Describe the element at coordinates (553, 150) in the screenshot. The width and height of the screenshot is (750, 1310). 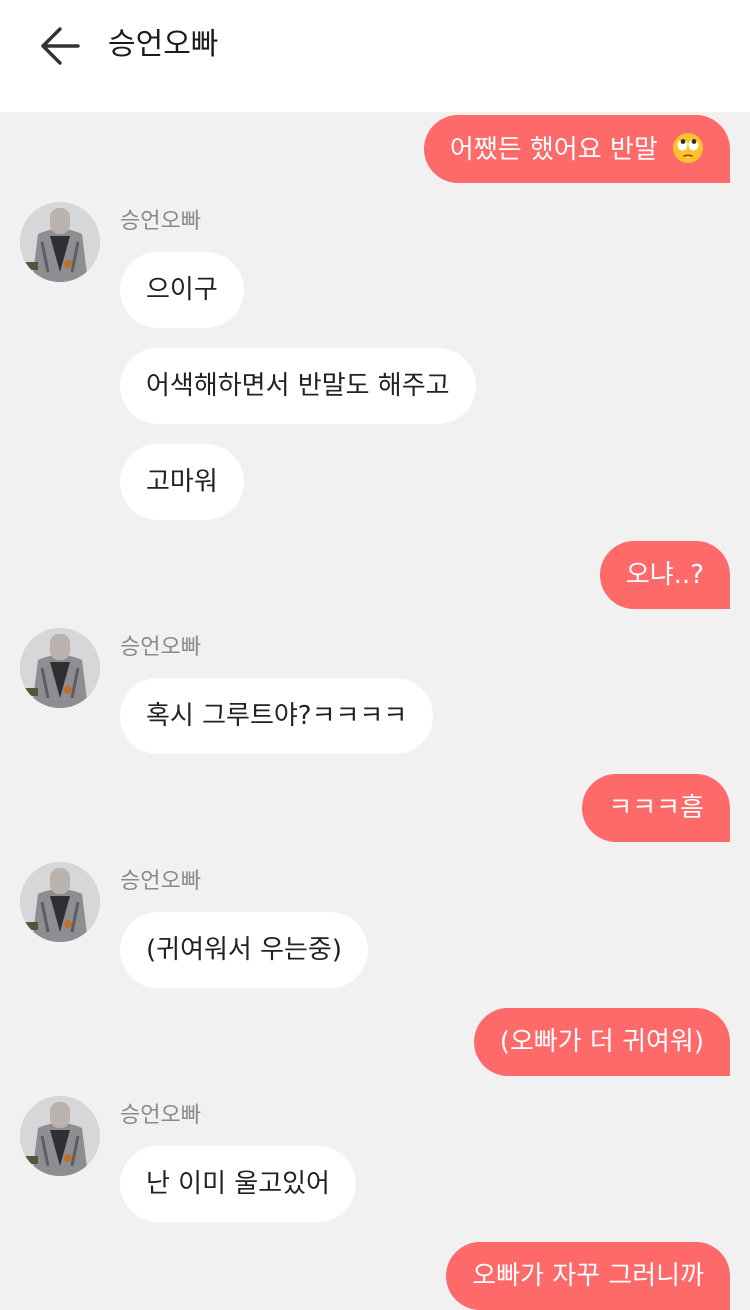
I see `message-text: 어쨌든 했어요 반말` at that location.